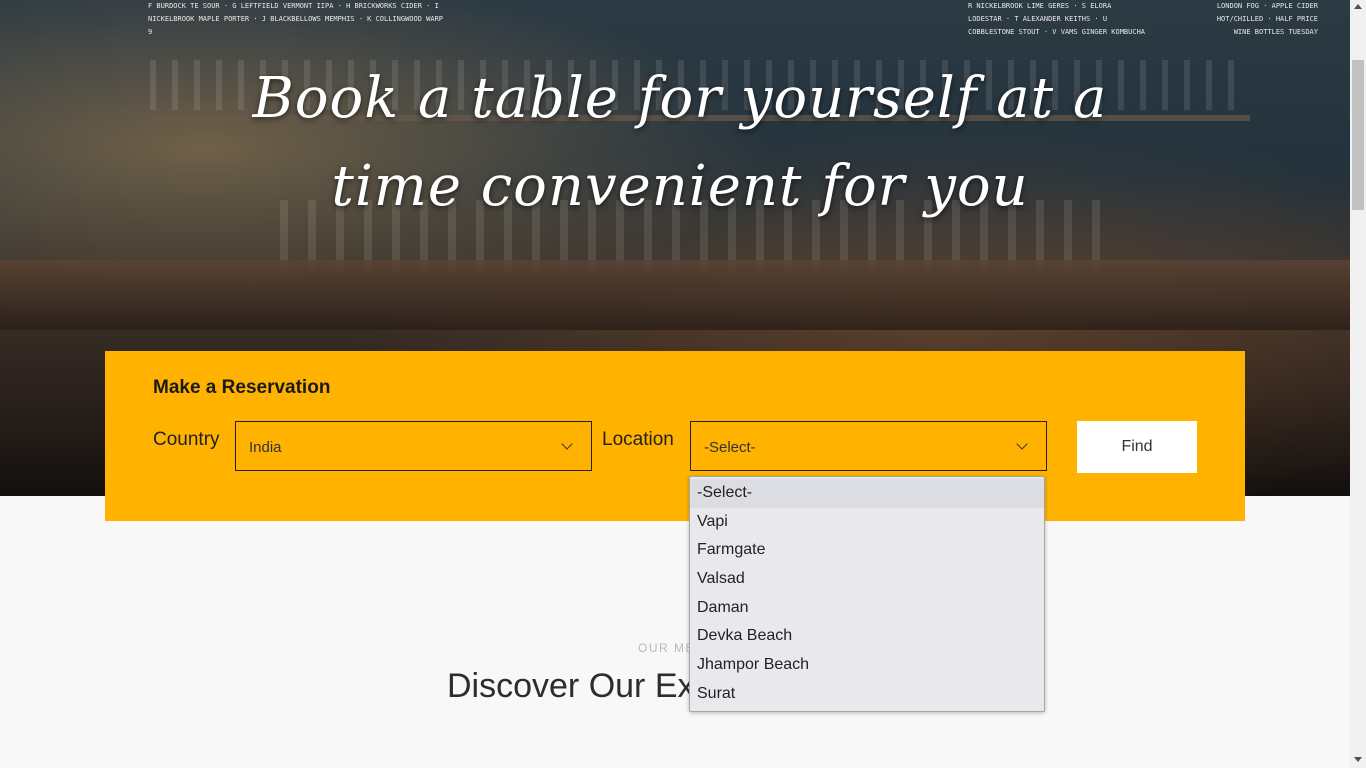 The image size is (1366, 768). What do you see at coordinates (666, 648) in the screenshot?
I see `section-subtitle: OUR ME` at bounding box center [666, 648].